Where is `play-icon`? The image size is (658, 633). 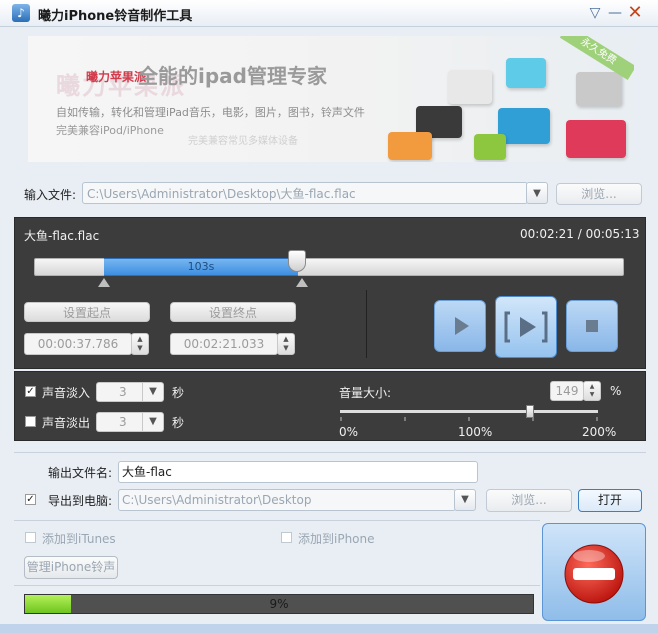 play-icon is located at coordinates (462, 326).